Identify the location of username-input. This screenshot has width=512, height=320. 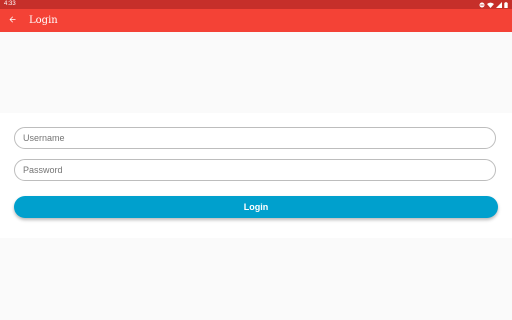
(255, 138).